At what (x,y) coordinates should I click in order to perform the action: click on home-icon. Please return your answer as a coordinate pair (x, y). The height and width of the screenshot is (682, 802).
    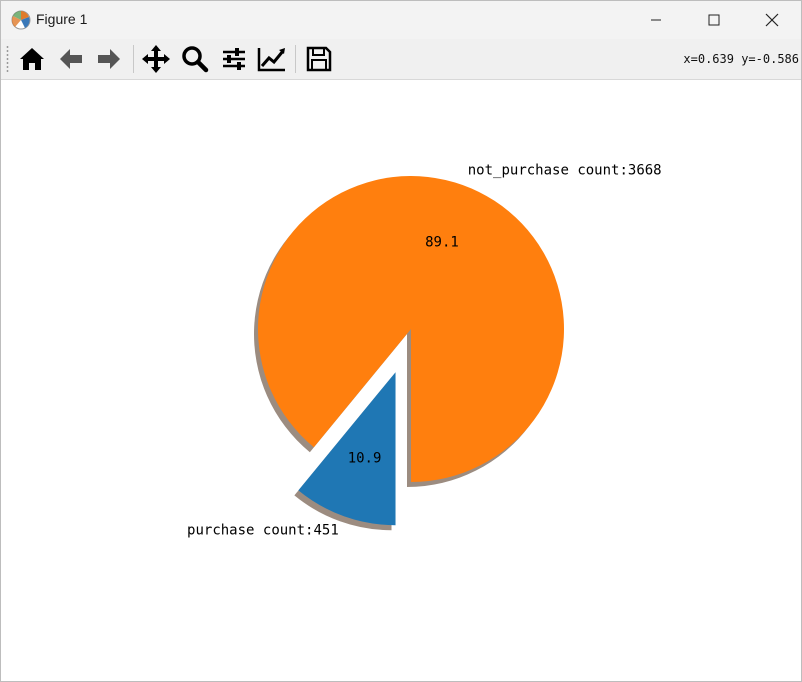
    Looking at the image, I should click on (32, 59).